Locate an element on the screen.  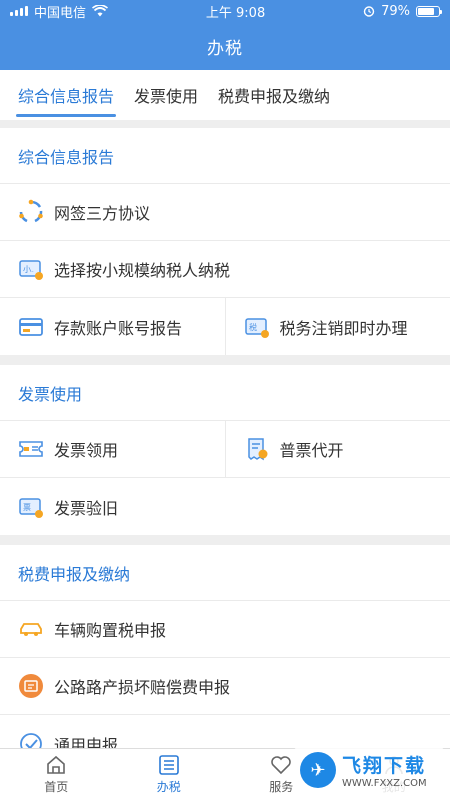
list-row: 存款账户账号报告 税 税务注销即时办理 is located at coordinates (225, 326).